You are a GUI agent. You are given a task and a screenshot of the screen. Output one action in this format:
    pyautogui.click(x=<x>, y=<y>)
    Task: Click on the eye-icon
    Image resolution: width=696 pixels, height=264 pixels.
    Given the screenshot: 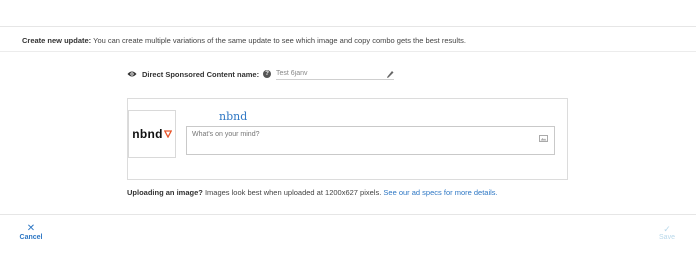 What is the action you would take?
    pyautogui.click(x=132, y=74)
    